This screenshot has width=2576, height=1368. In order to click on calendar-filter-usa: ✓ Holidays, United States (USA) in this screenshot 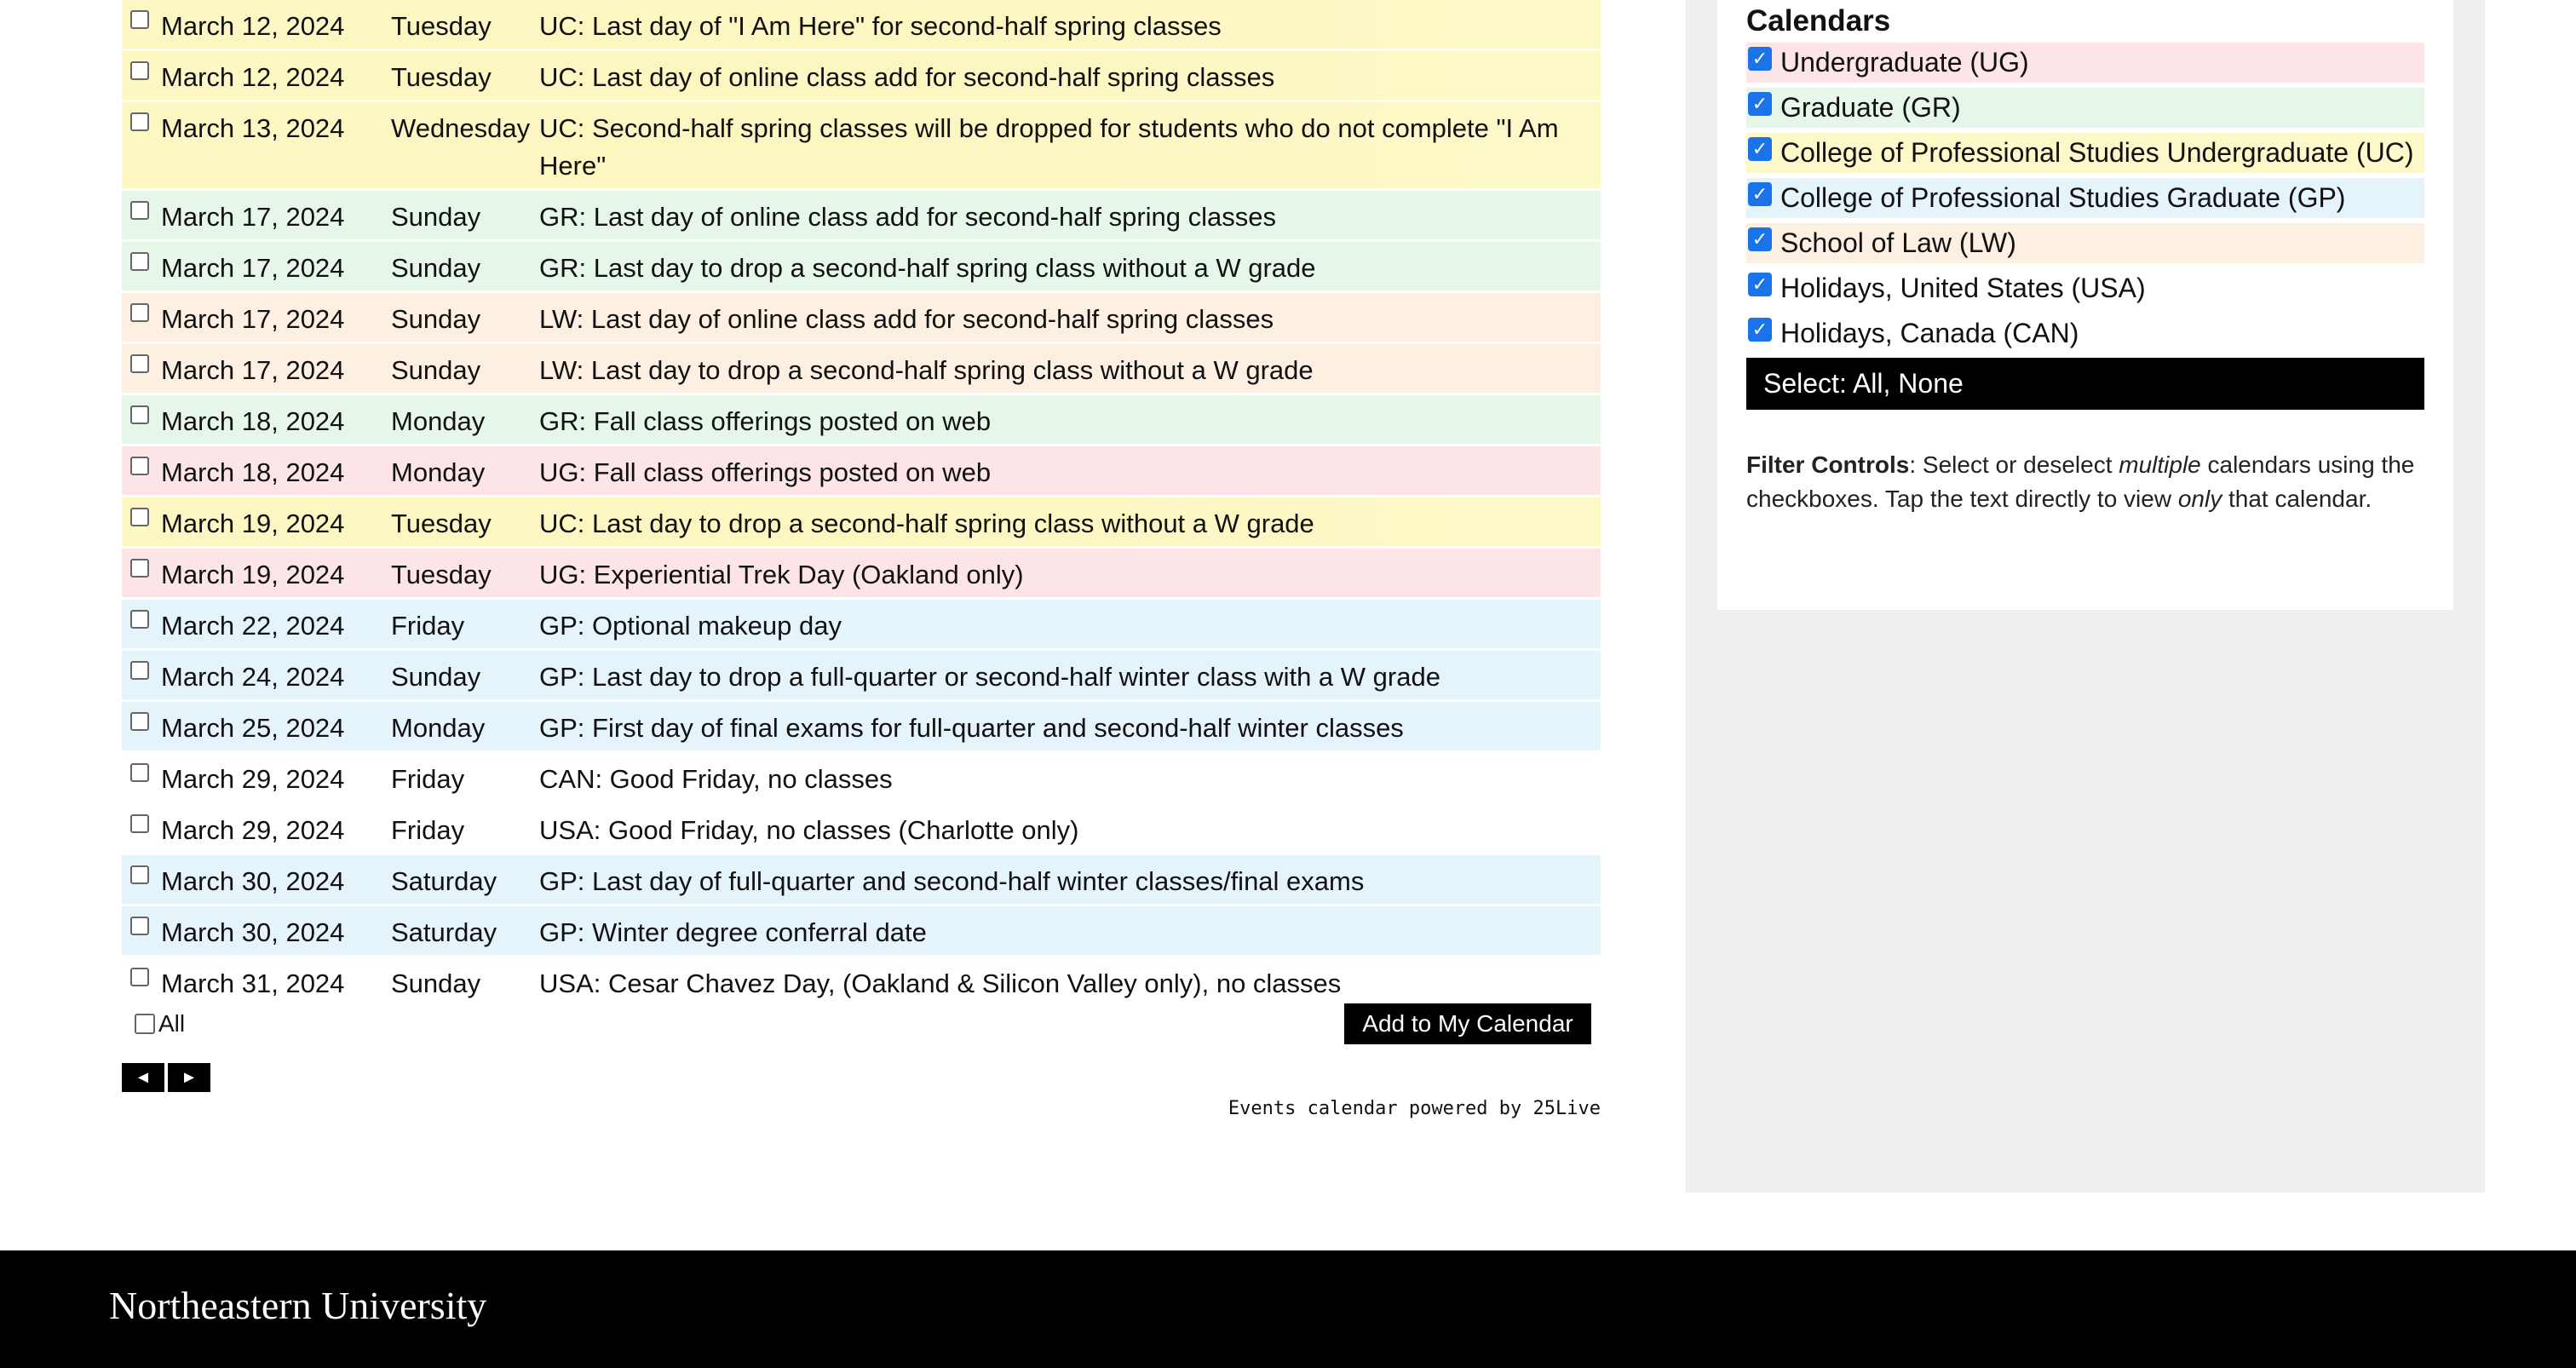, I will do `click(2085, 288)`.